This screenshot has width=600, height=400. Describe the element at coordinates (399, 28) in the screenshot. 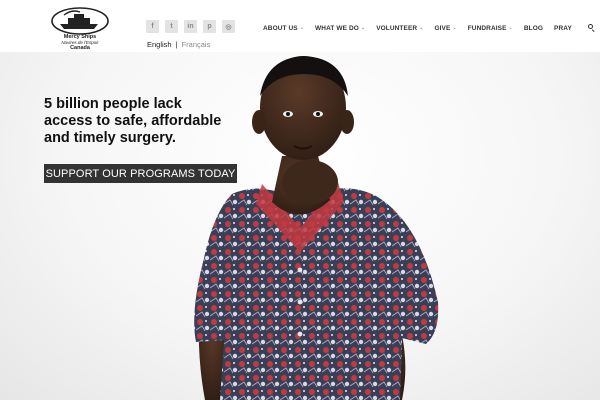

I see `nav-item-volunteer: VOLUNTEER ⌄` at that location.